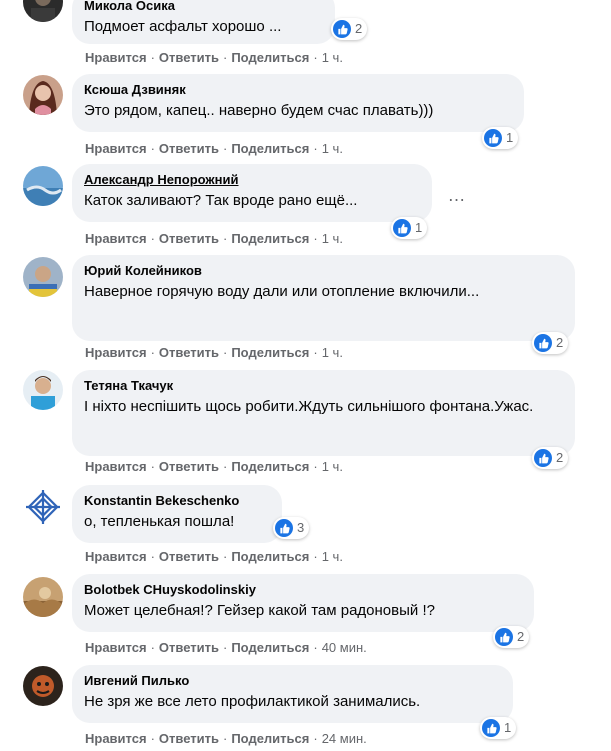 Image resolution: width=611 pixels, height=751 pixels. I want to click on comment-author: Александр Непорожний, so click(252, 180).